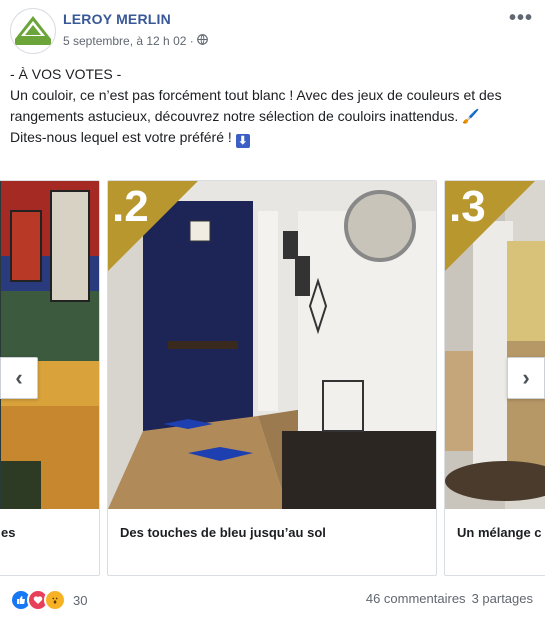  I want to click on post-stats: 46 commentaires 3 partages, so click(449, 598).